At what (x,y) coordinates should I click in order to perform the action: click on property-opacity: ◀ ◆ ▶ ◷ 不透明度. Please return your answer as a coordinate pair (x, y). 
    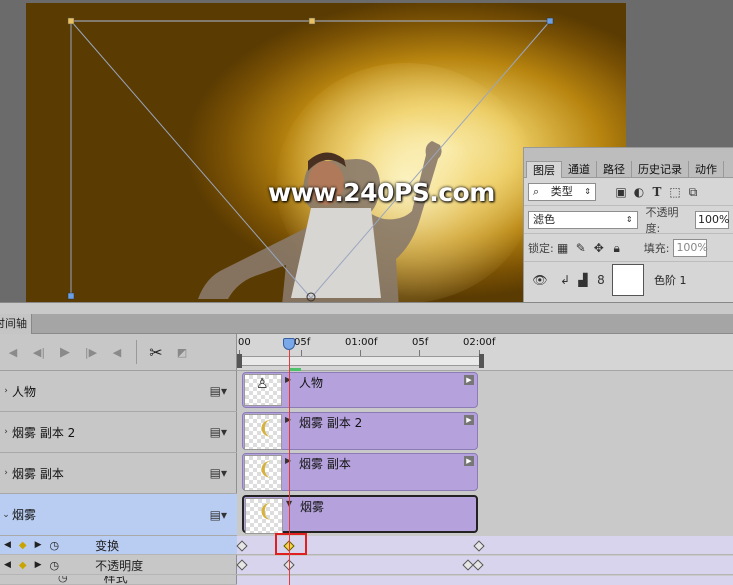
    Looking at the image, I should click on (118, 565).